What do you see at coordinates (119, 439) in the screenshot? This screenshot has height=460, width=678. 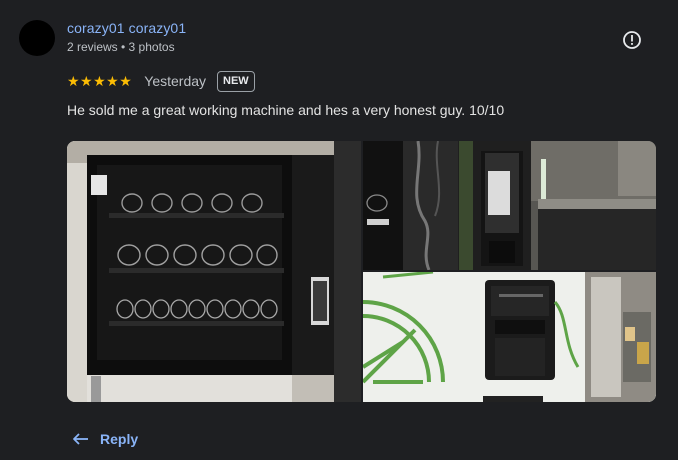 I see `reply-label: Reply` at bounding box center [119, 439].